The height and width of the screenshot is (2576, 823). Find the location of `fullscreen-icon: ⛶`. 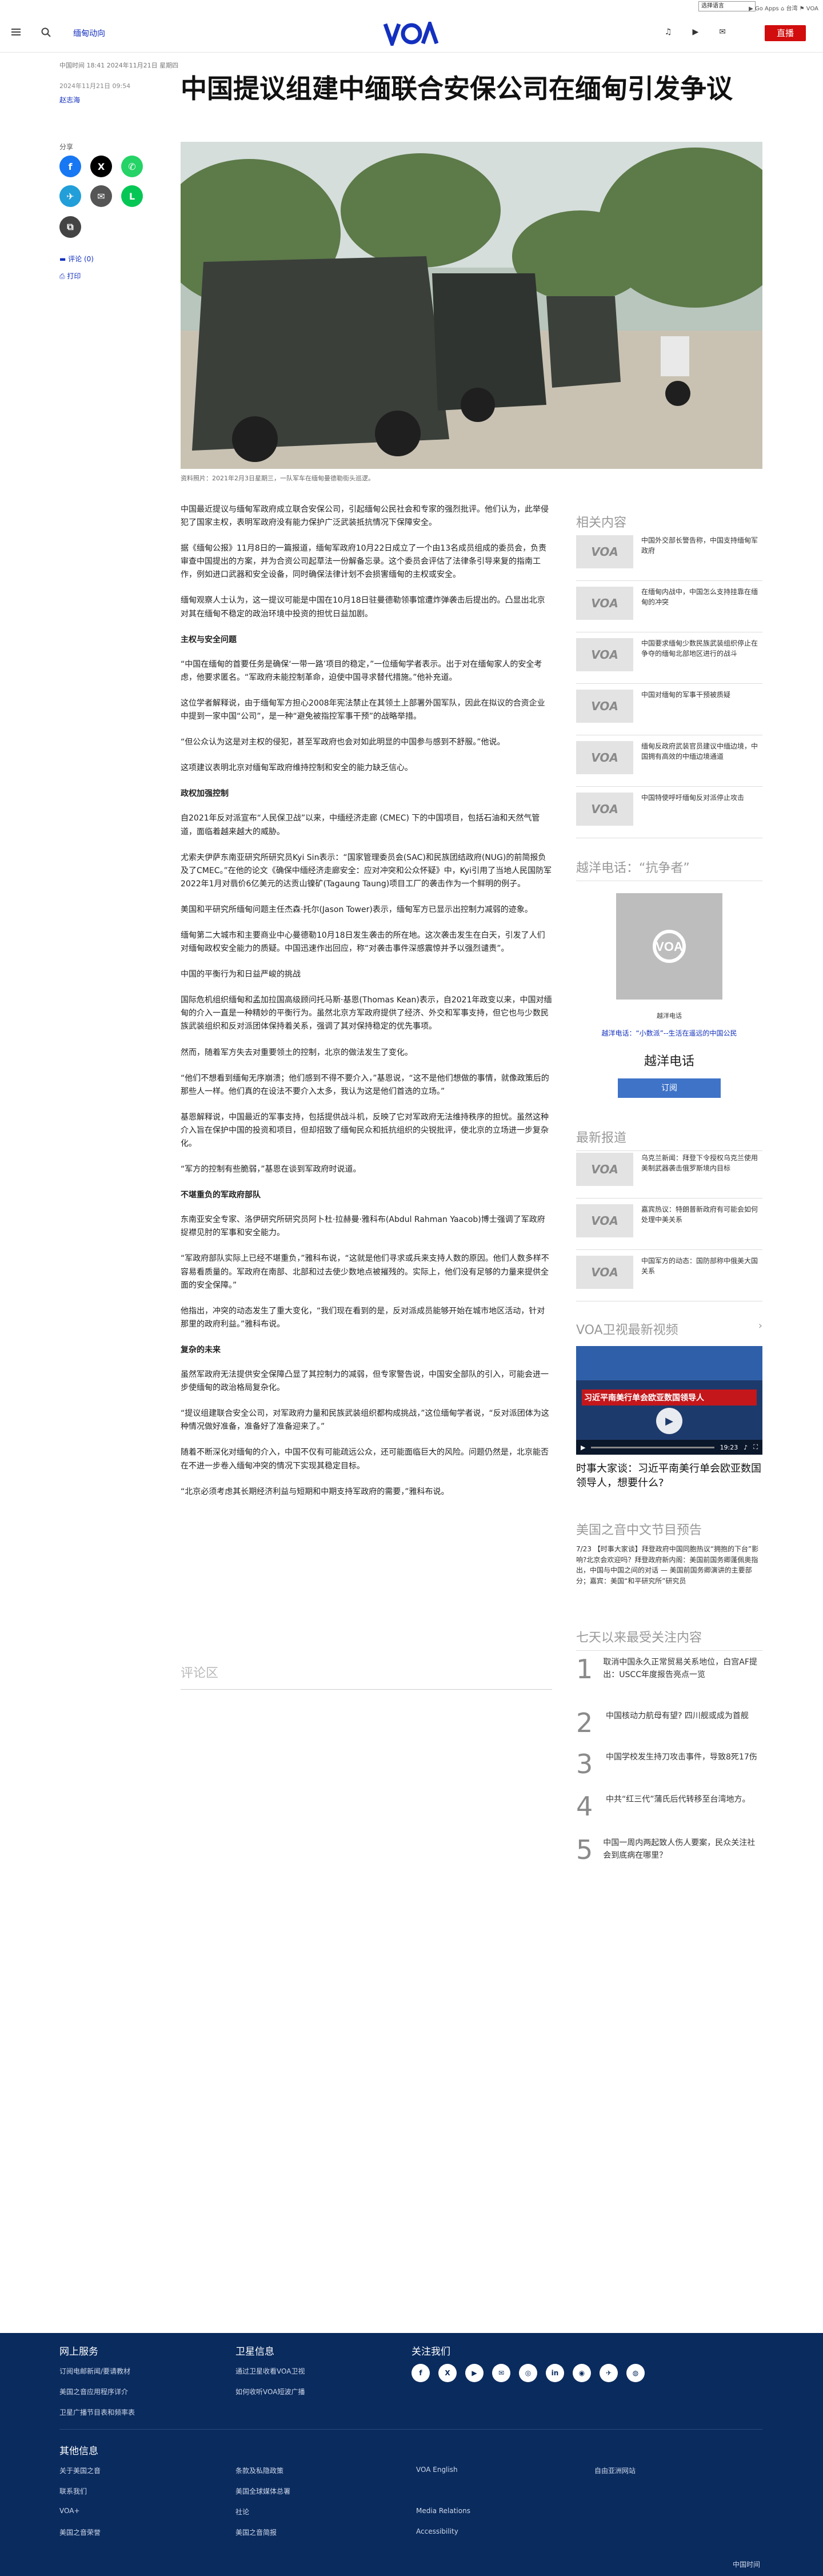

fullscreen-icon: ⛶ is located at coordinates (755, 1447).